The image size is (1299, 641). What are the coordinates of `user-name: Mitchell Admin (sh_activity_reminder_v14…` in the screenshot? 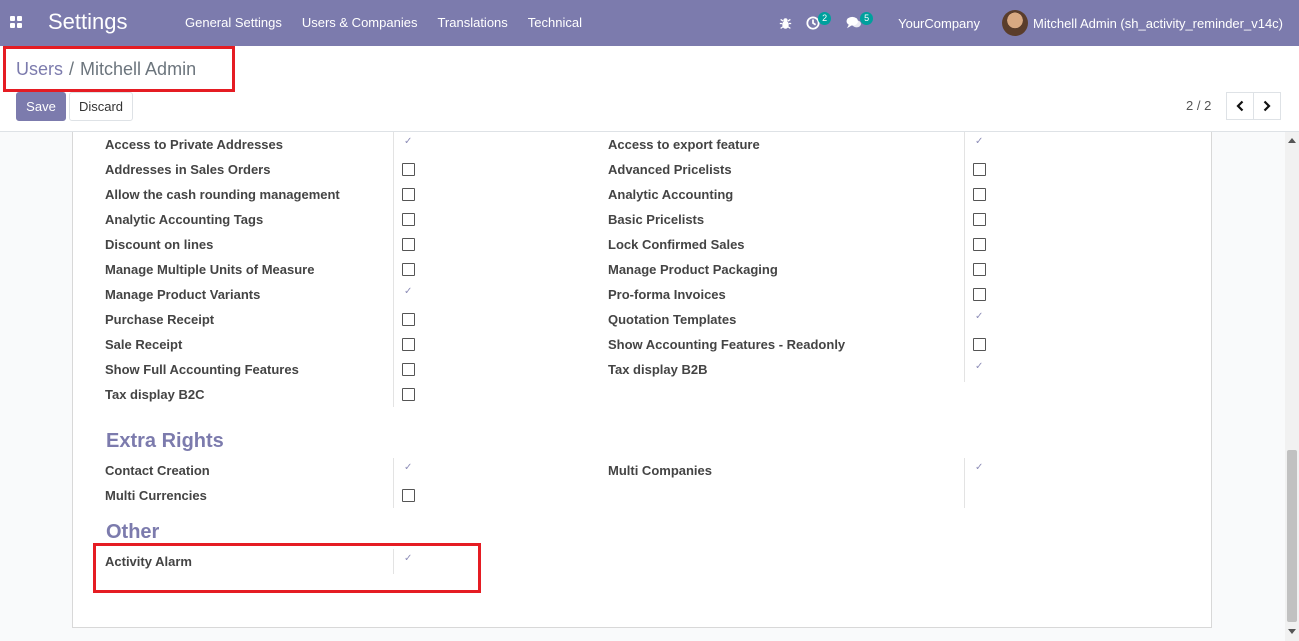 It's located at (1158, 23).